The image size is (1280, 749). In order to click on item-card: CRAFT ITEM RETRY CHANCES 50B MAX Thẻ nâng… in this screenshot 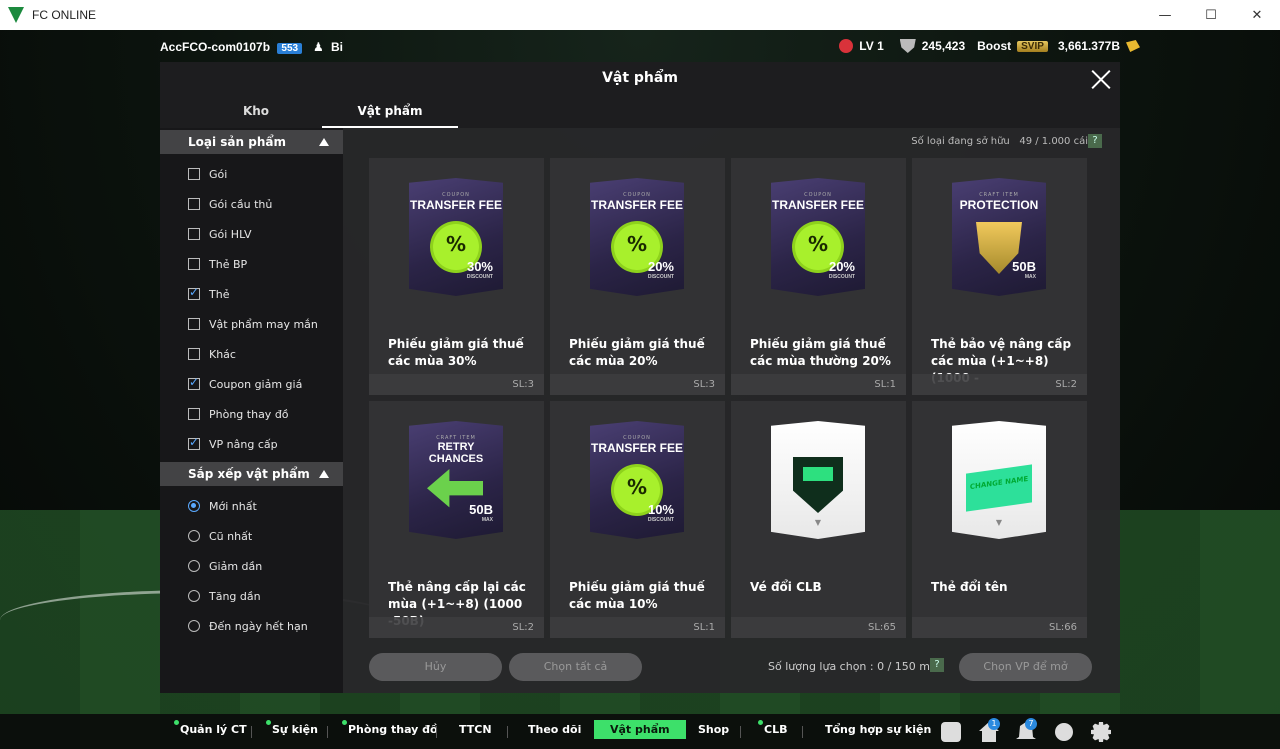, I will do `click(456, 519)`.